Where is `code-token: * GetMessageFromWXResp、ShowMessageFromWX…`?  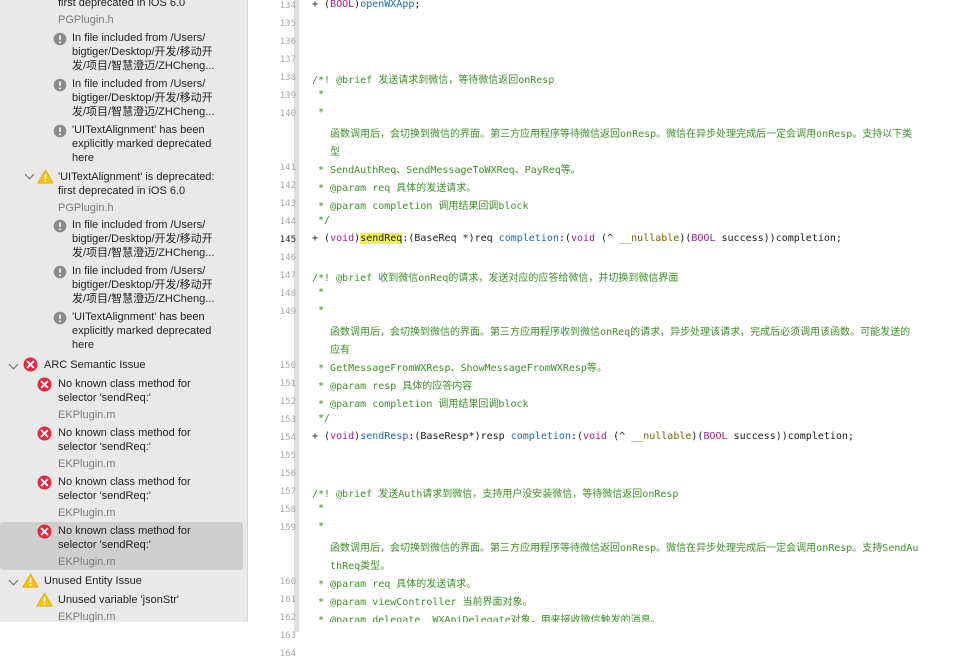 code-token: * GetMessageFromWXResp、ShowMessageFromWX… is located at coordinates (459, 368).